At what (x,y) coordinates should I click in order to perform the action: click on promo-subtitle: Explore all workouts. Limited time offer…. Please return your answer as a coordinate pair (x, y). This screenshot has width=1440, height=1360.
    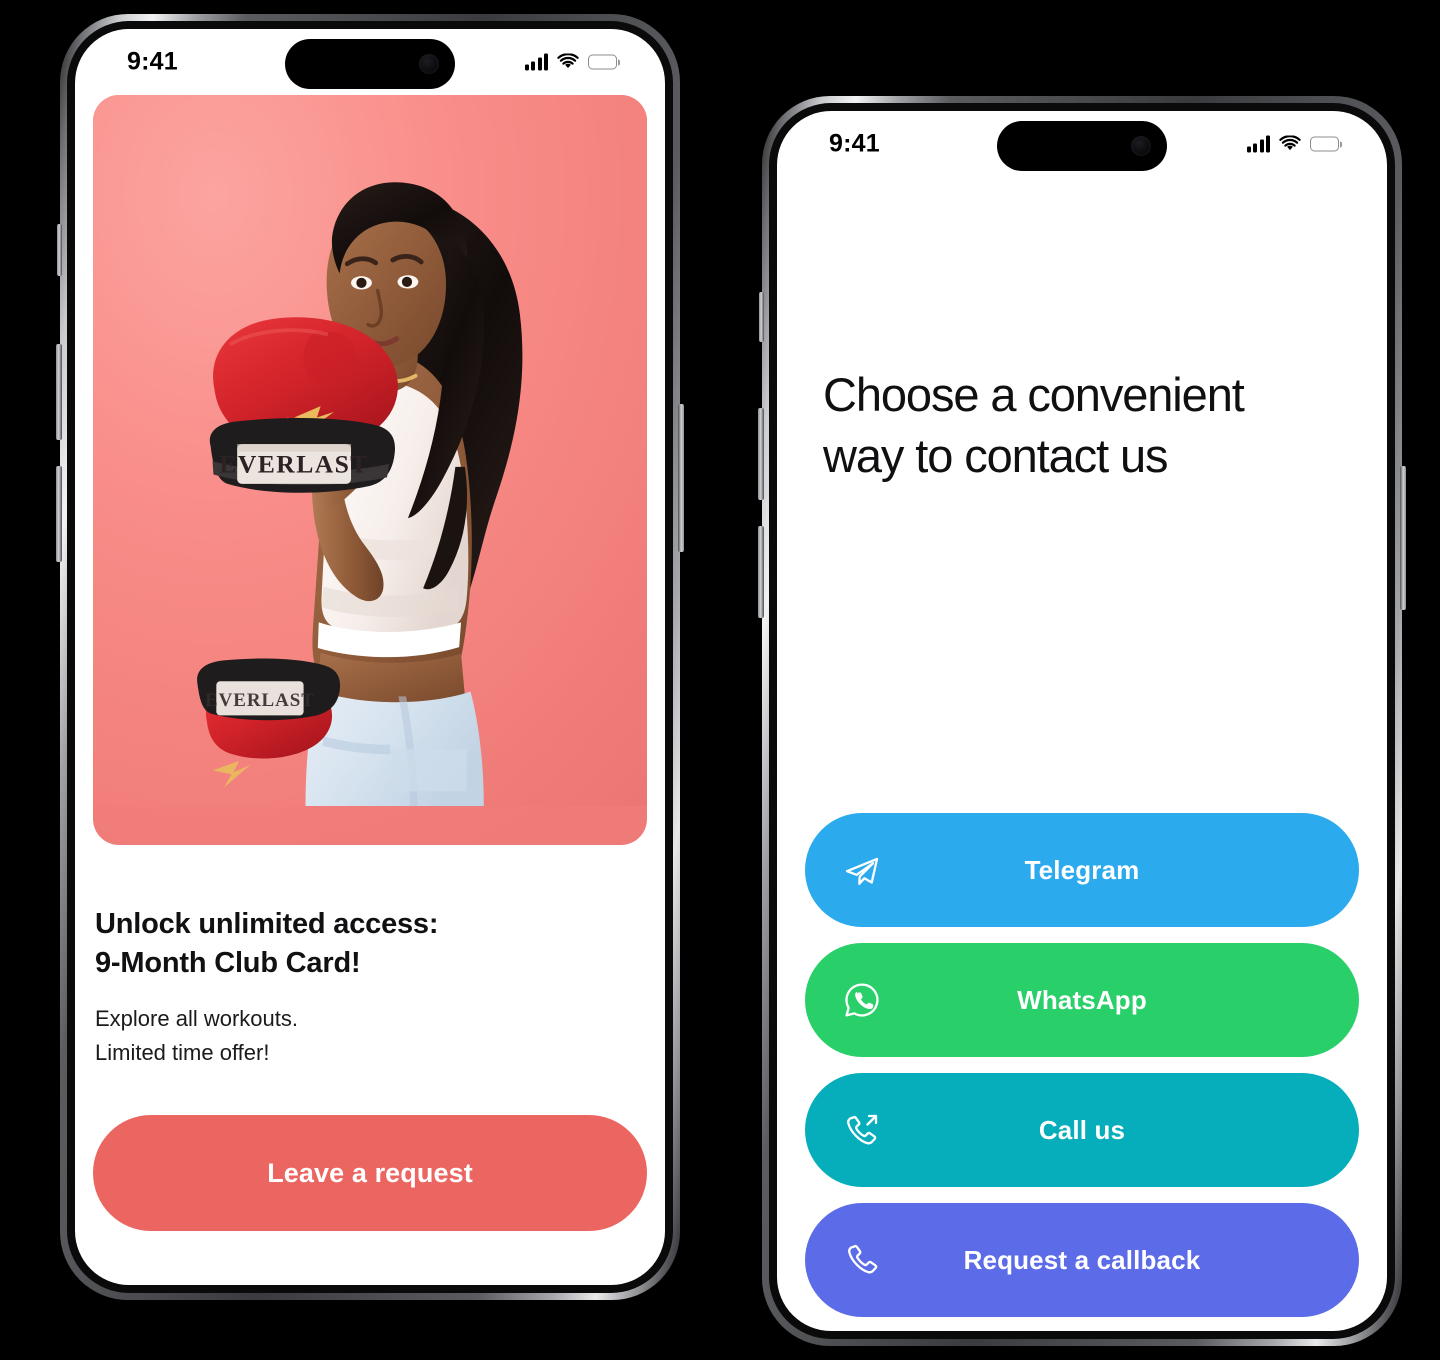
    Looking at the image, I should click on (371, 1035).